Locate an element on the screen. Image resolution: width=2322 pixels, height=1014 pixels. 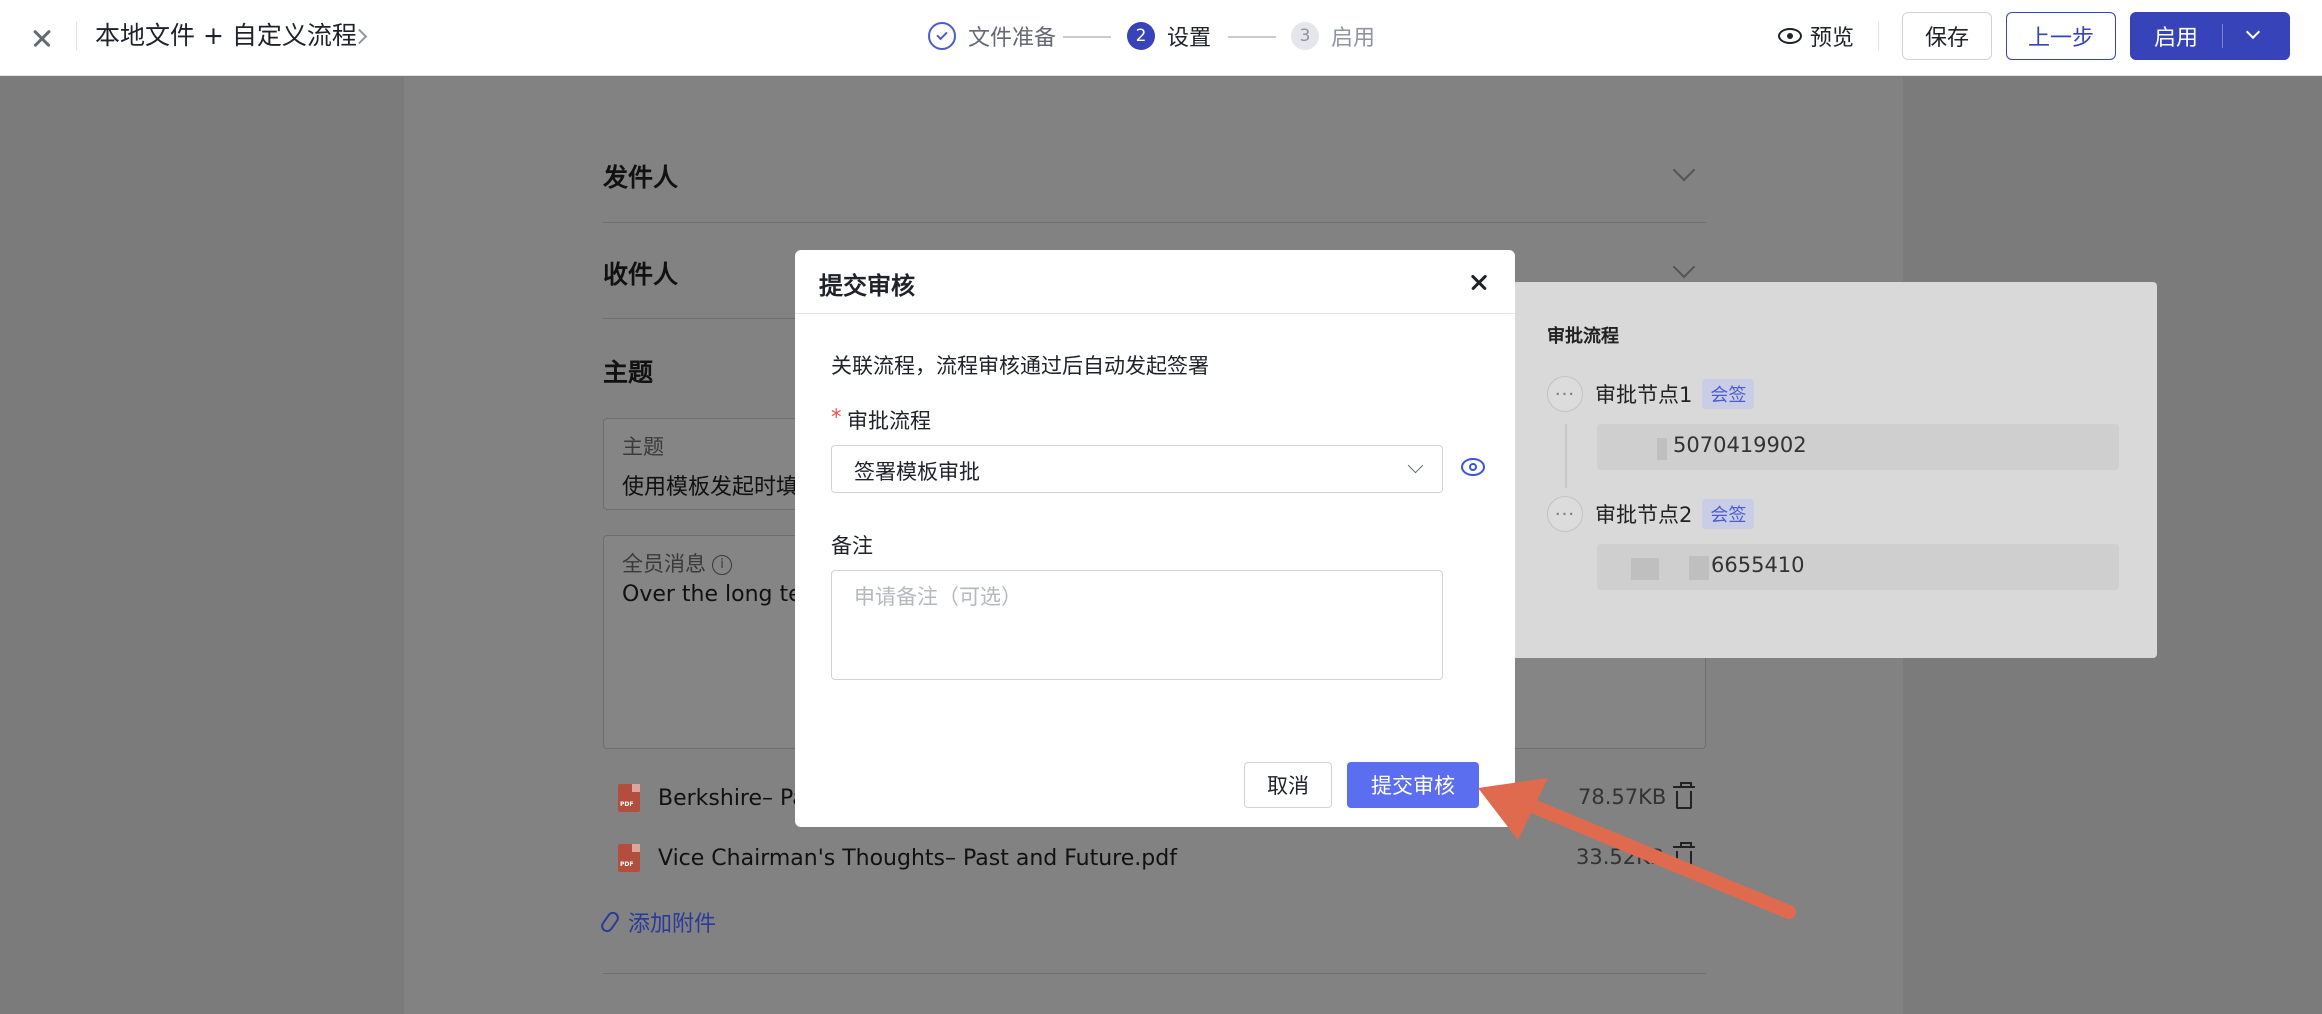
field-label: 主题 is located at coordinates (643, 447).